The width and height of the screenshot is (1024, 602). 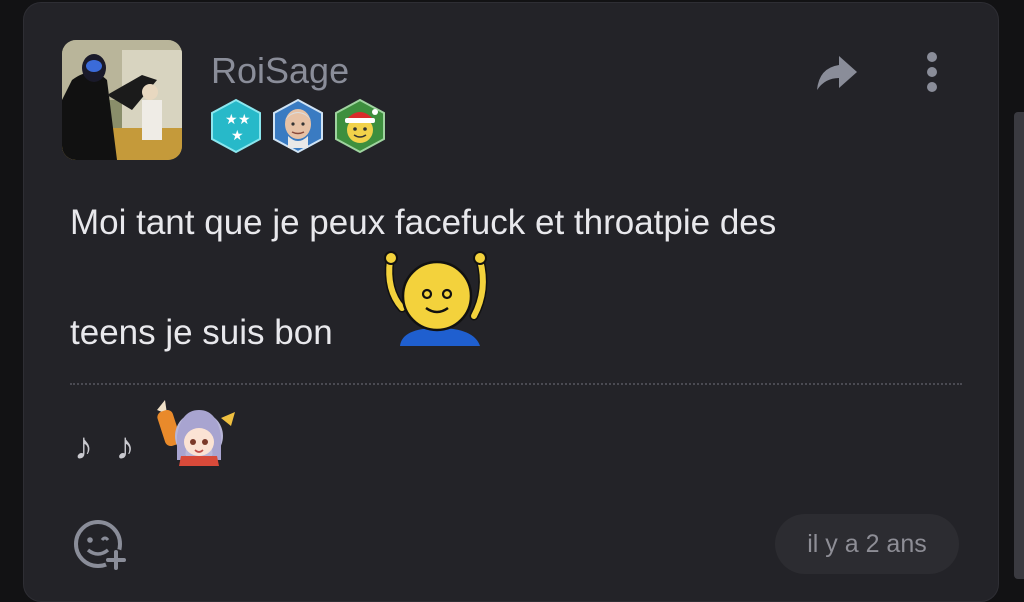 What do you see at coordinates (516, 384) in the screenshot?
I see `signature-divider` at bounding box center [516, 384].